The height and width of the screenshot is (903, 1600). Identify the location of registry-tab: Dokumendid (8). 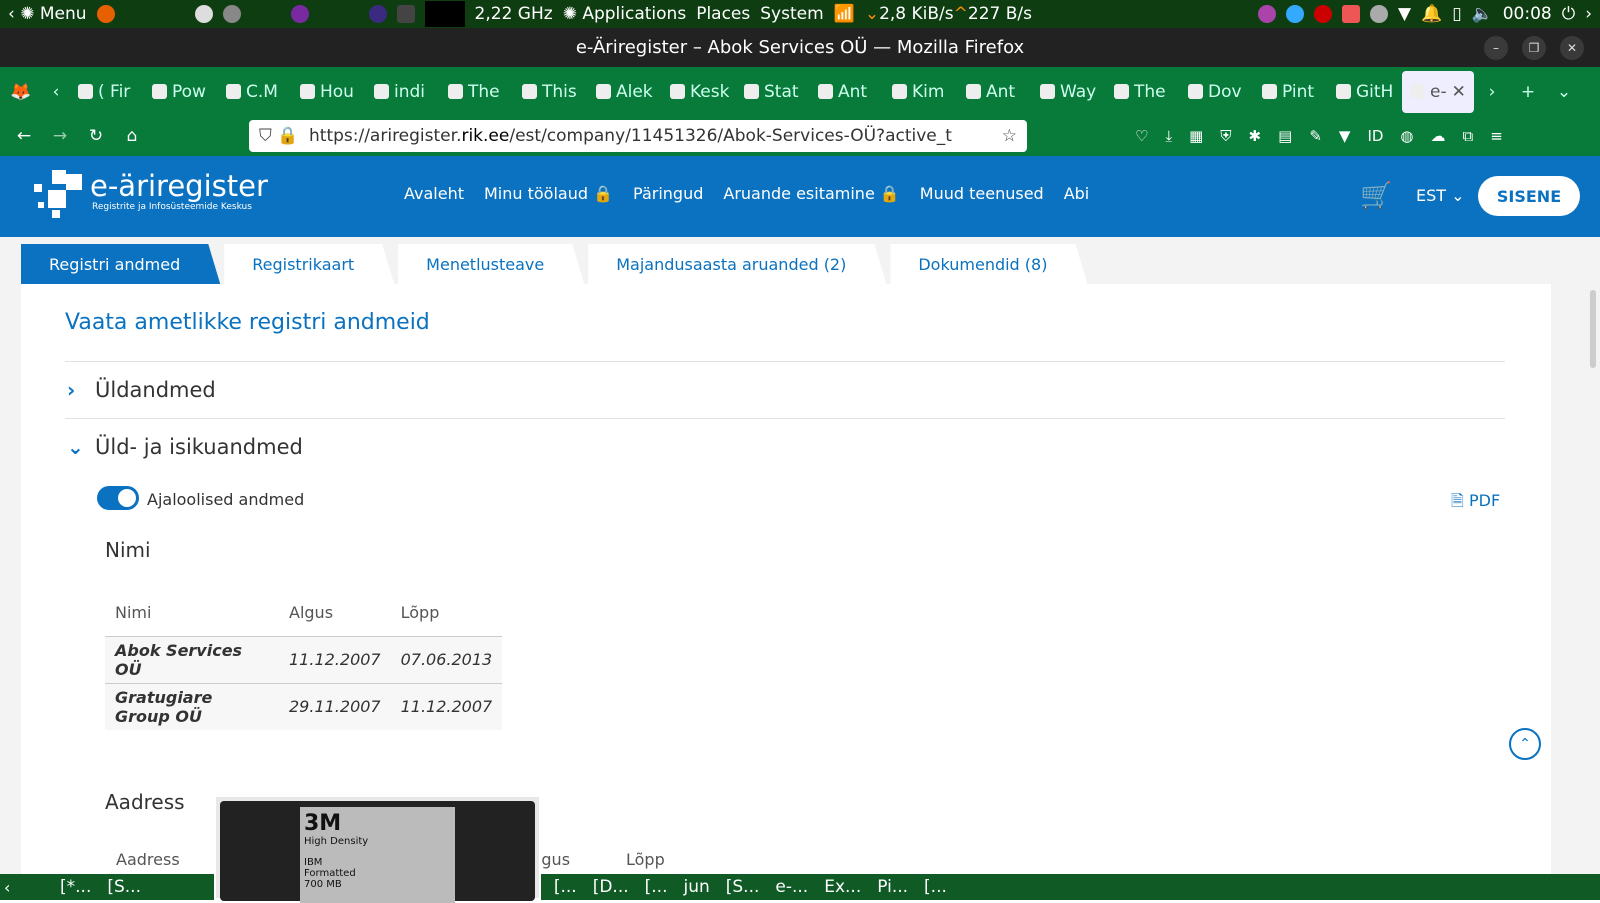
(988, 264).